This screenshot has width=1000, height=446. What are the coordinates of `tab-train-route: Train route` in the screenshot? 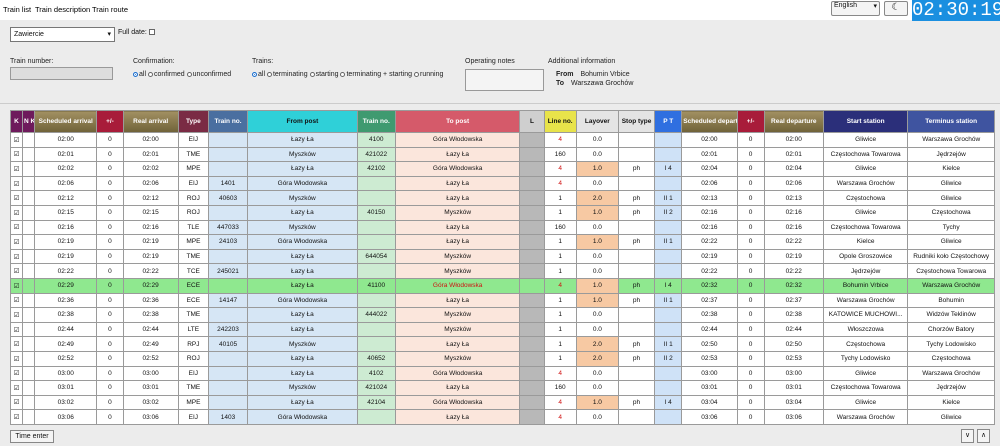 It's located at (110, 9).